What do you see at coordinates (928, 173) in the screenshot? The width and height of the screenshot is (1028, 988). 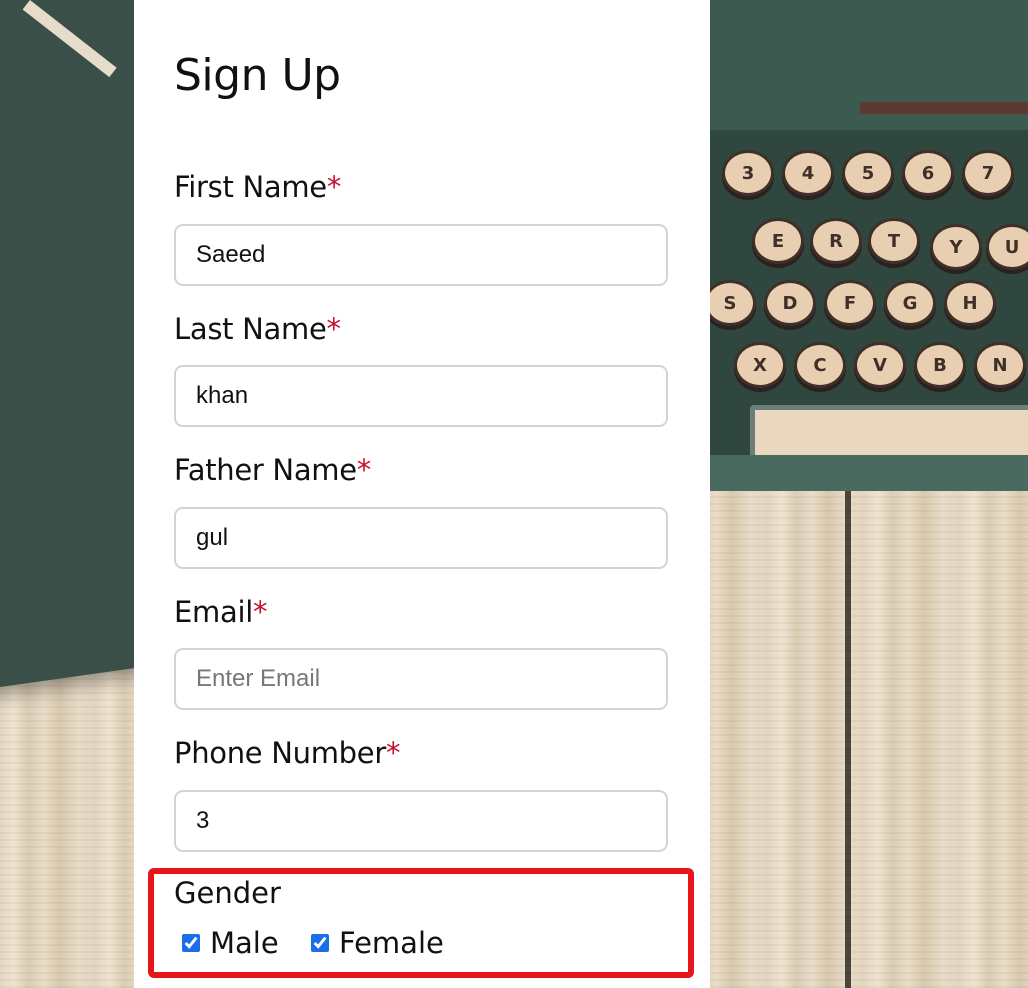 I see `typewriter-key: 6` at bounding box center [928, 173].